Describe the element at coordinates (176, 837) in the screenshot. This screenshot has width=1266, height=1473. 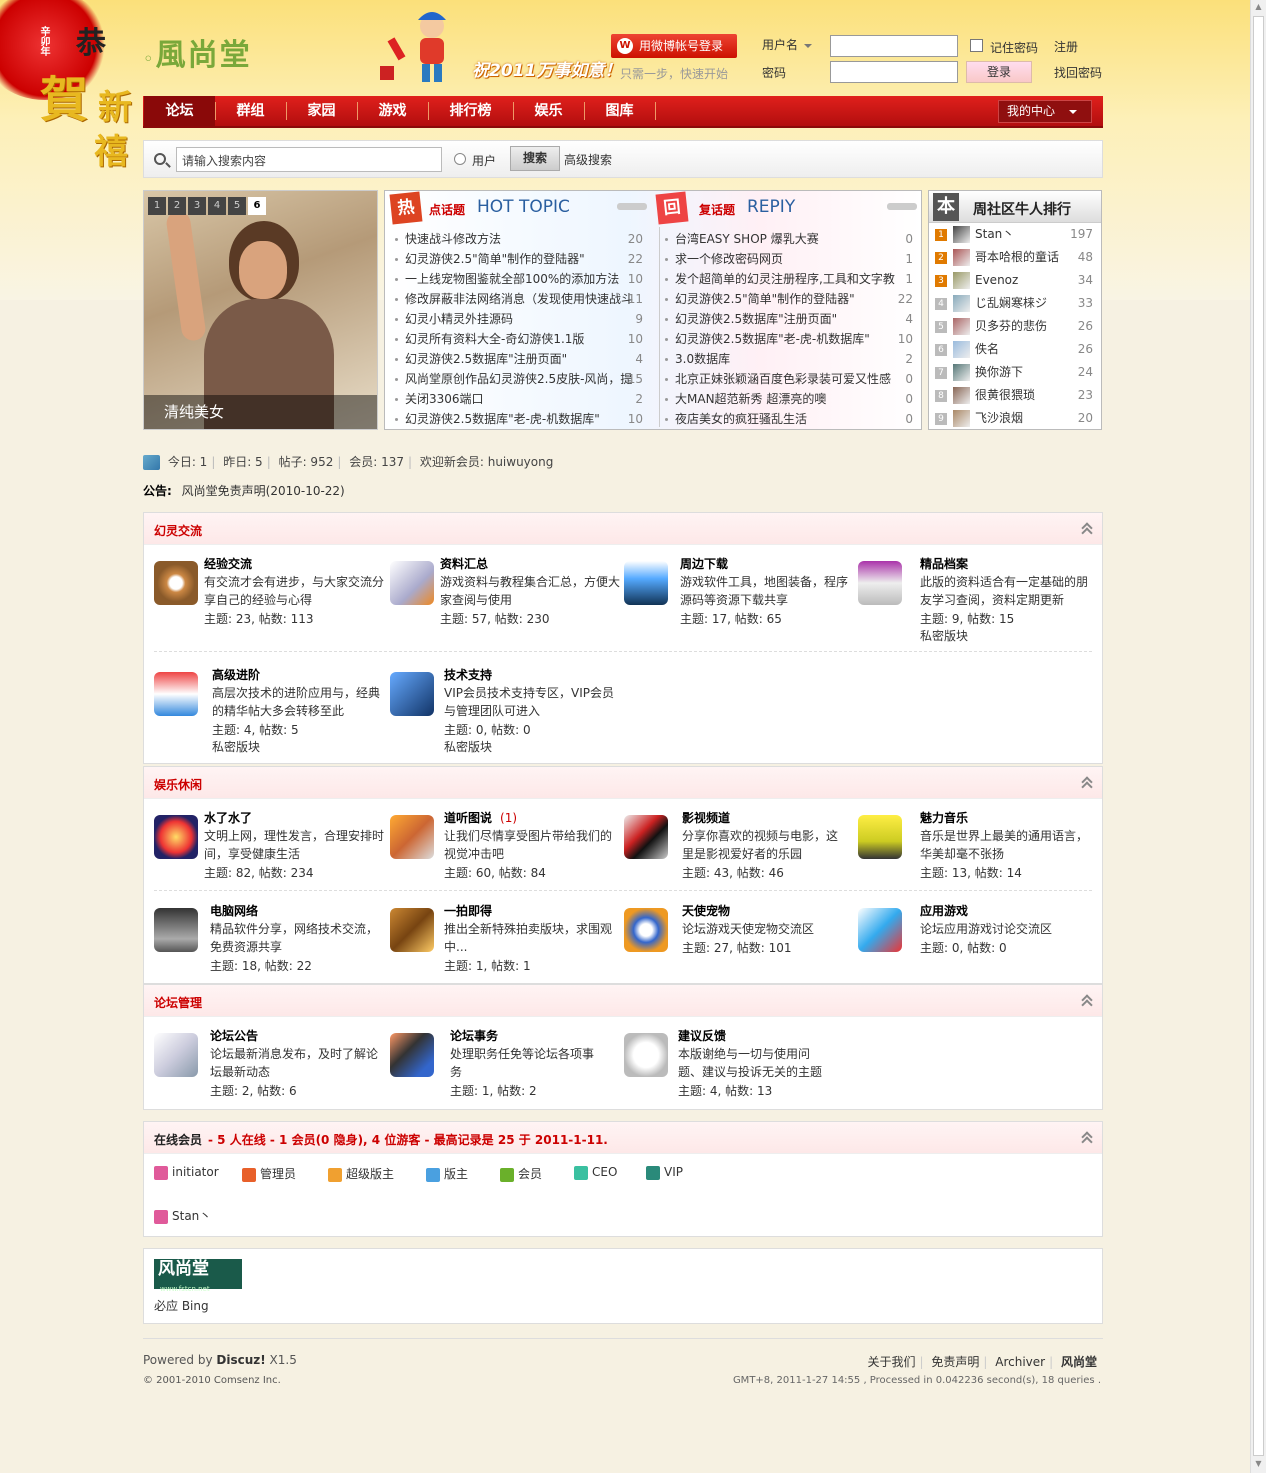
I see `cartoon-chat-icon` at that location.